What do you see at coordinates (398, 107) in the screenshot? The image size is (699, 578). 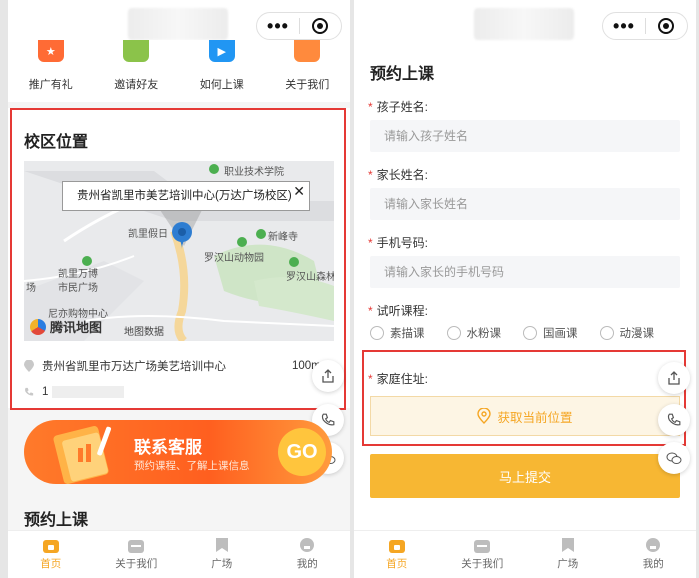 I see `child-name-label: * 孩子姓名:` at bounding box center [398, 107].